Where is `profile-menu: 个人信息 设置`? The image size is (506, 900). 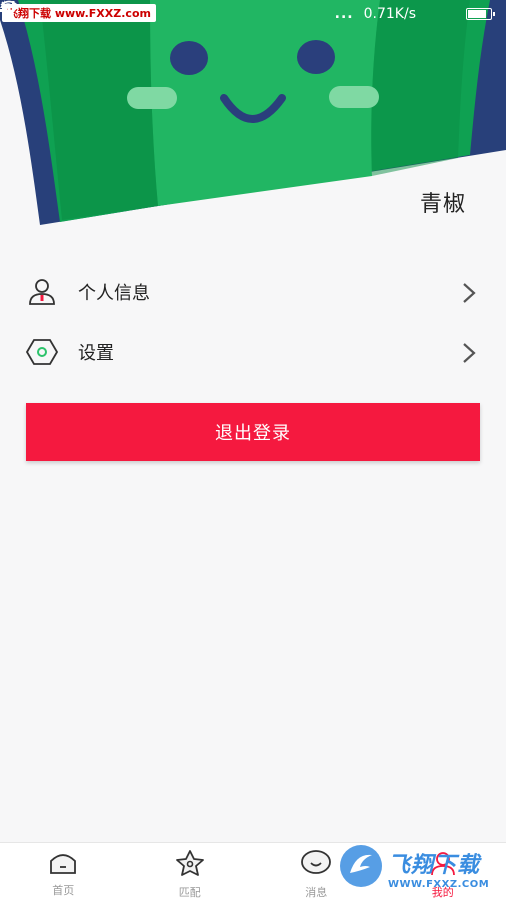
profile-menu: 个人信息 设置 is located at coordinates (253, 322).